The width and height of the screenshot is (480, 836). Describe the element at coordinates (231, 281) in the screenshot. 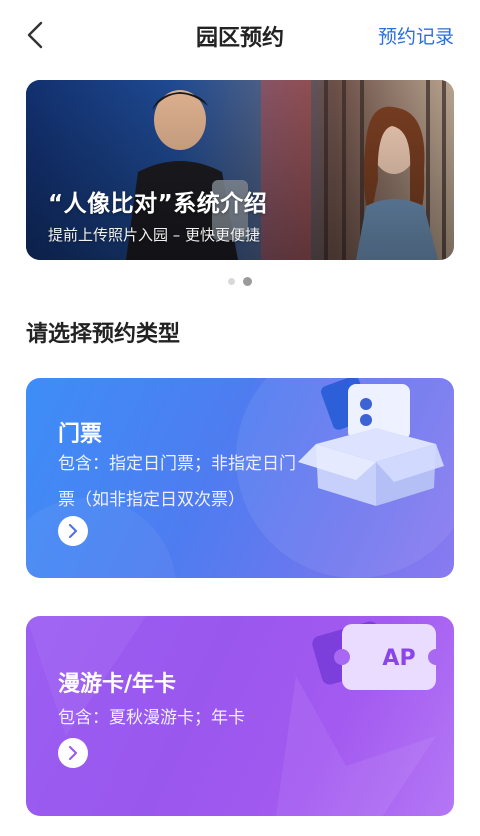

I see `carousel-dot` at that location.